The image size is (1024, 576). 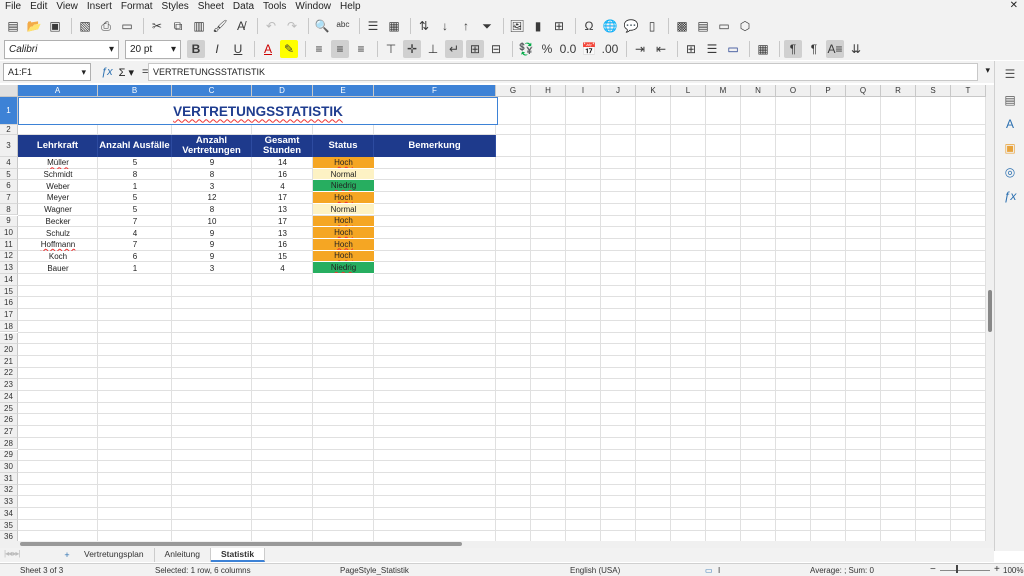 What do you see at coordinates (9, 303) in the screenshot?
I see `row-header: 16` at bounding box center [9, 303].